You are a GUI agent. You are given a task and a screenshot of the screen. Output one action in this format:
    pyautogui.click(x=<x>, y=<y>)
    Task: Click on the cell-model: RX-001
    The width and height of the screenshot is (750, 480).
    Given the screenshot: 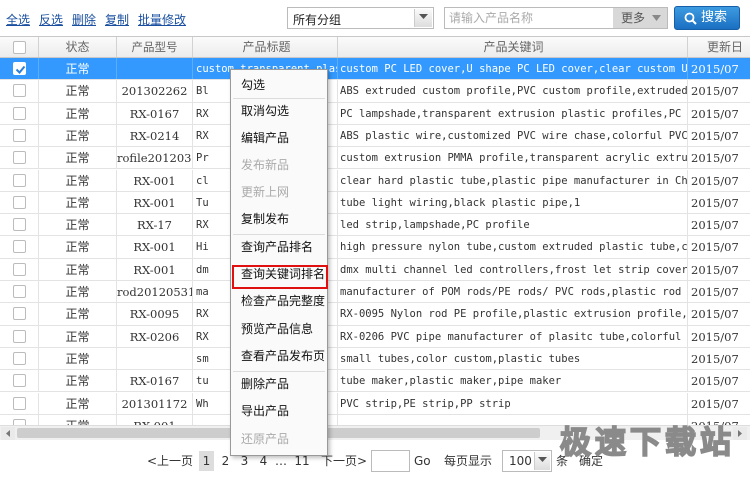 What is the action you would take?
    pyautogui.click(x=155, y=180)
    